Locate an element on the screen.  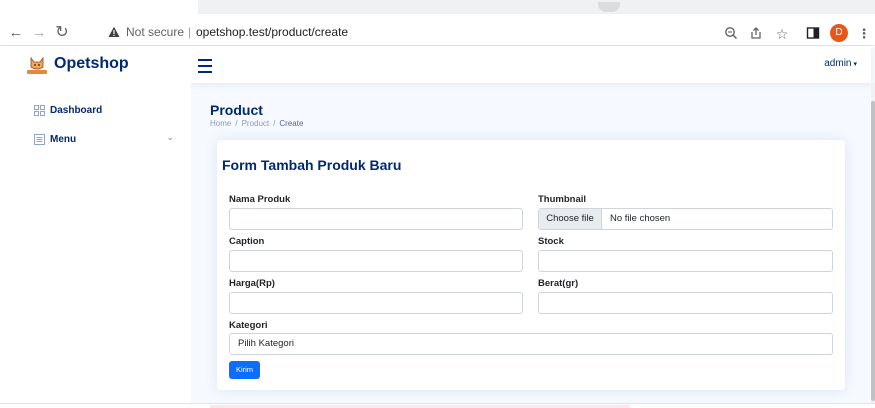
breadcrumb-product: Product is located at coordinates (256, 123).